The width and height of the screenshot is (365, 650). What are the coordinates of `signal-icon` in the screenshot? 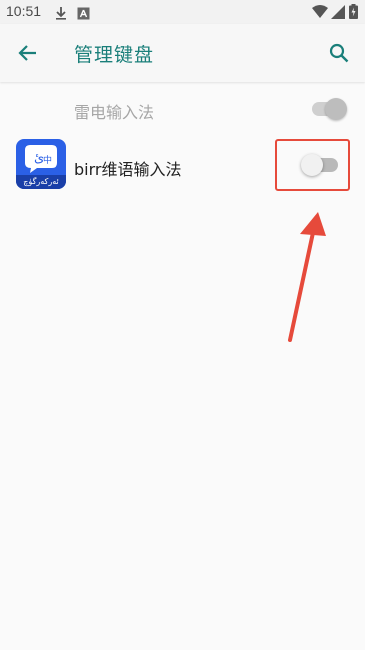 It's located at (338, 13).